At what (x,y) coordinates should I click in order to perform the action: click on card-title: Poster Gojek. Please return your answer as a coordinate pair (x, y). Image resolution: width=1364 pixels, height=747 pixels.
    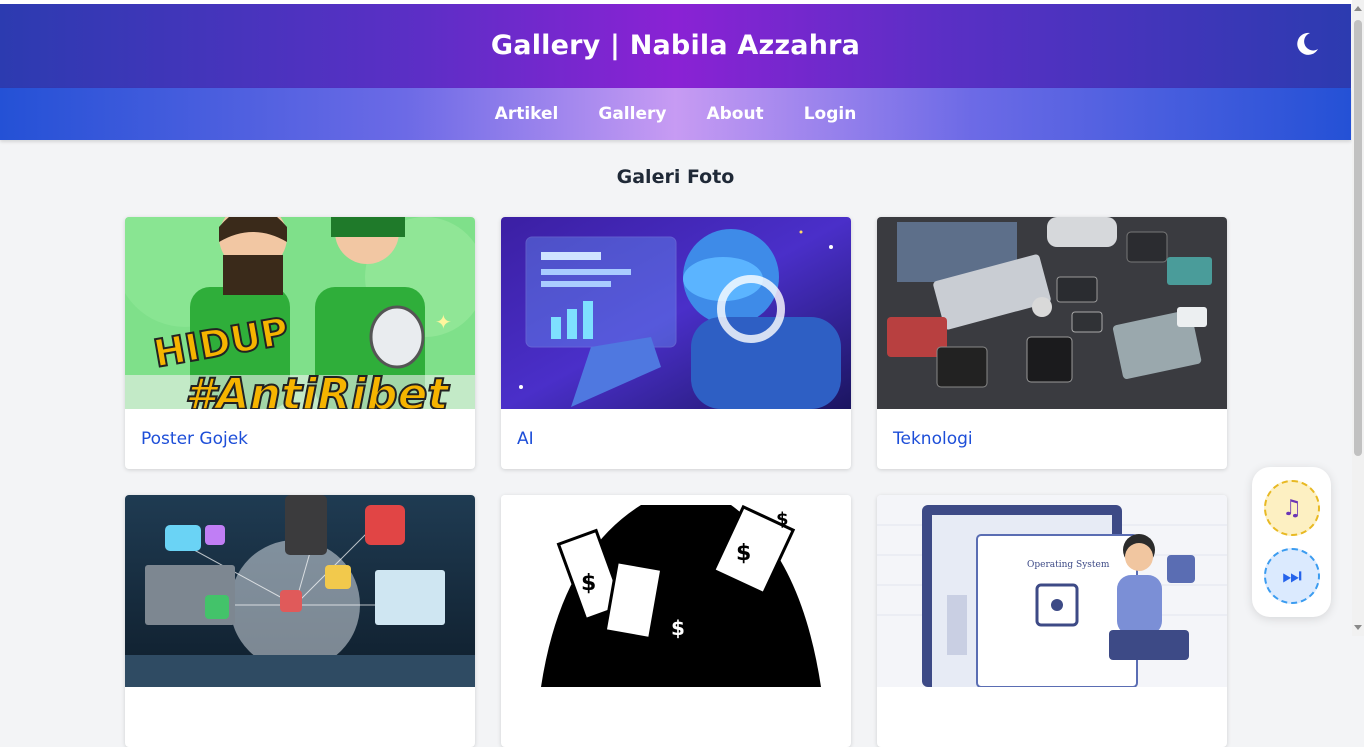
    Looking at the image, I should click on (194, 439).